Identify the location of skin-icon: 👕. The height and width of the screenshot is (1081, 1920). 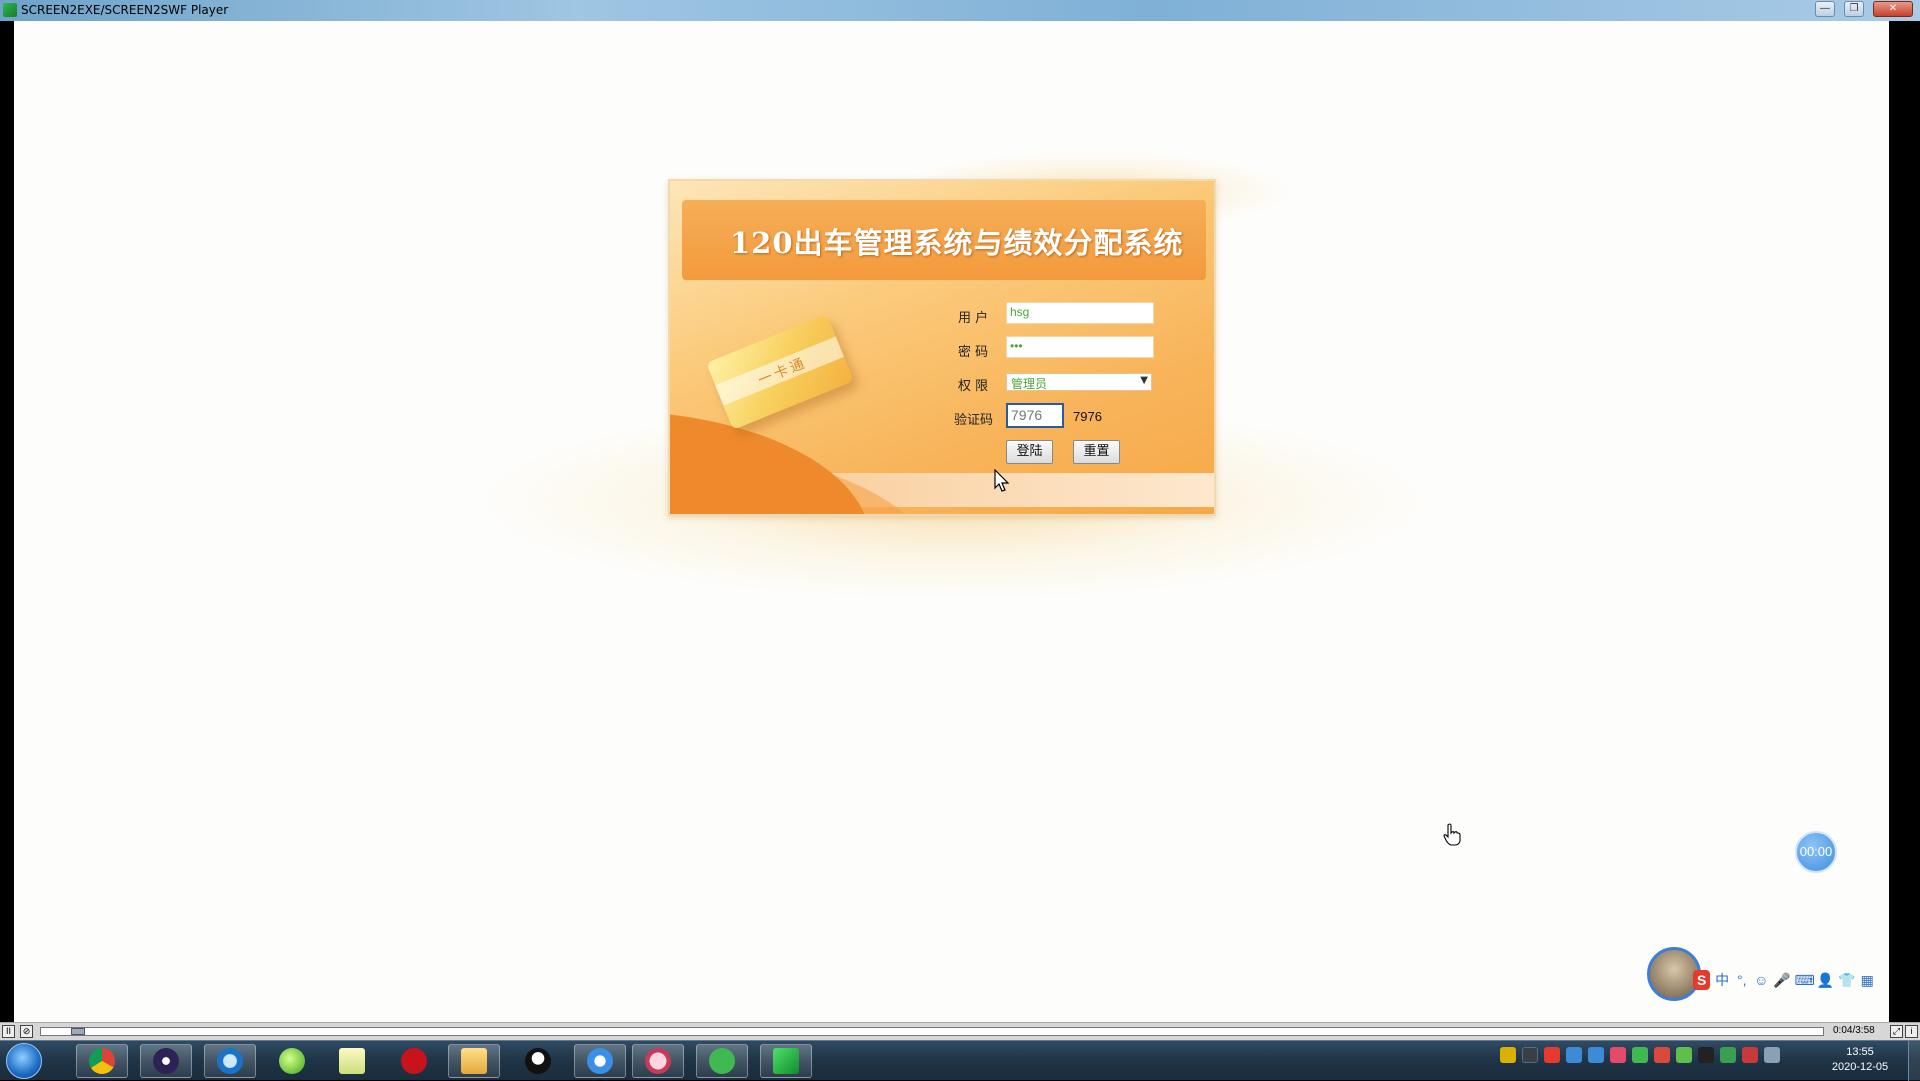
(1846, 980).